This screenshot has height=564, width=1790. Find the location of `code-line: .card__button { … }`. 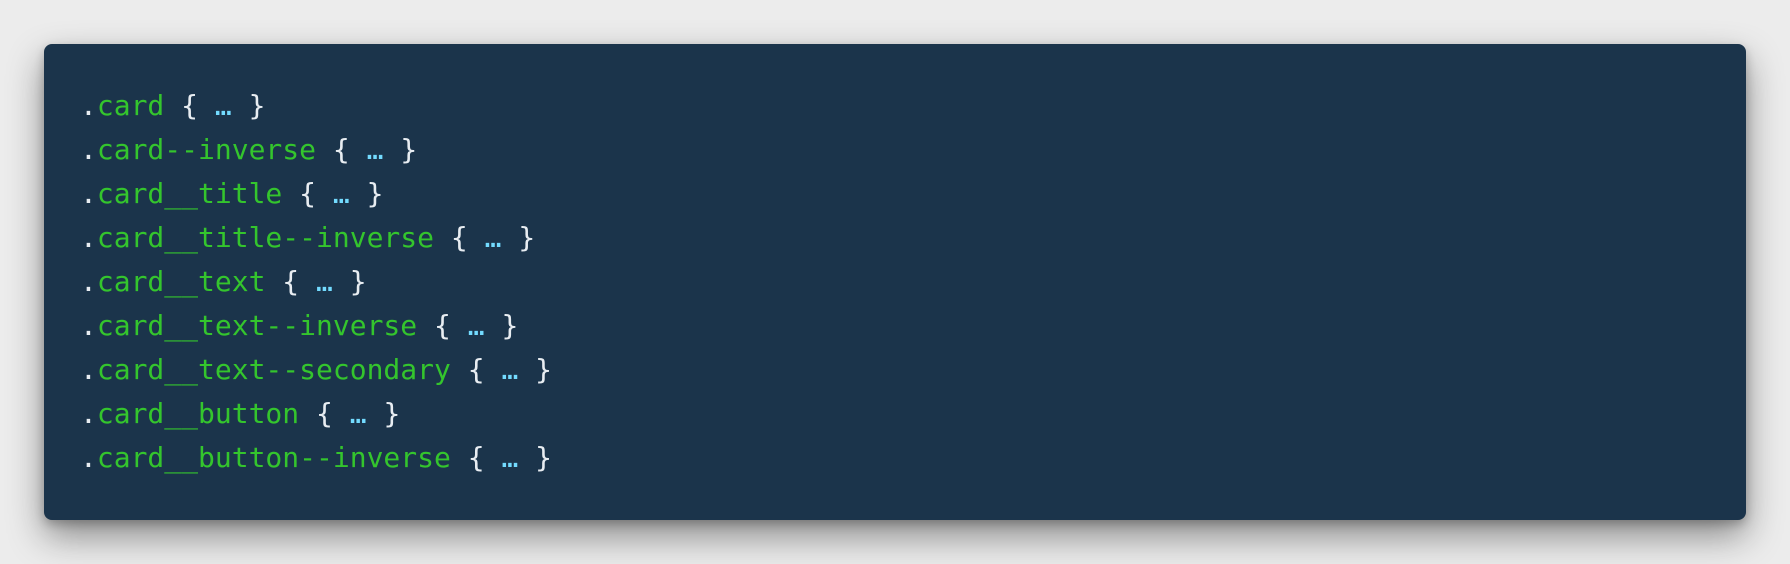

code-line: .card__button { … } is located at coordinates (913, 414).